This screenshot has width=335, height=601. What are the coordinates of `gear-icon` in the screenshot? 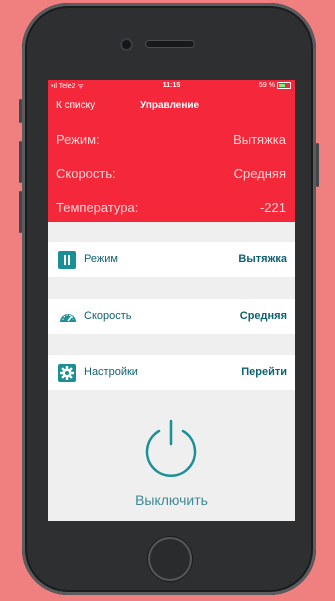 It's located at (67, 373).